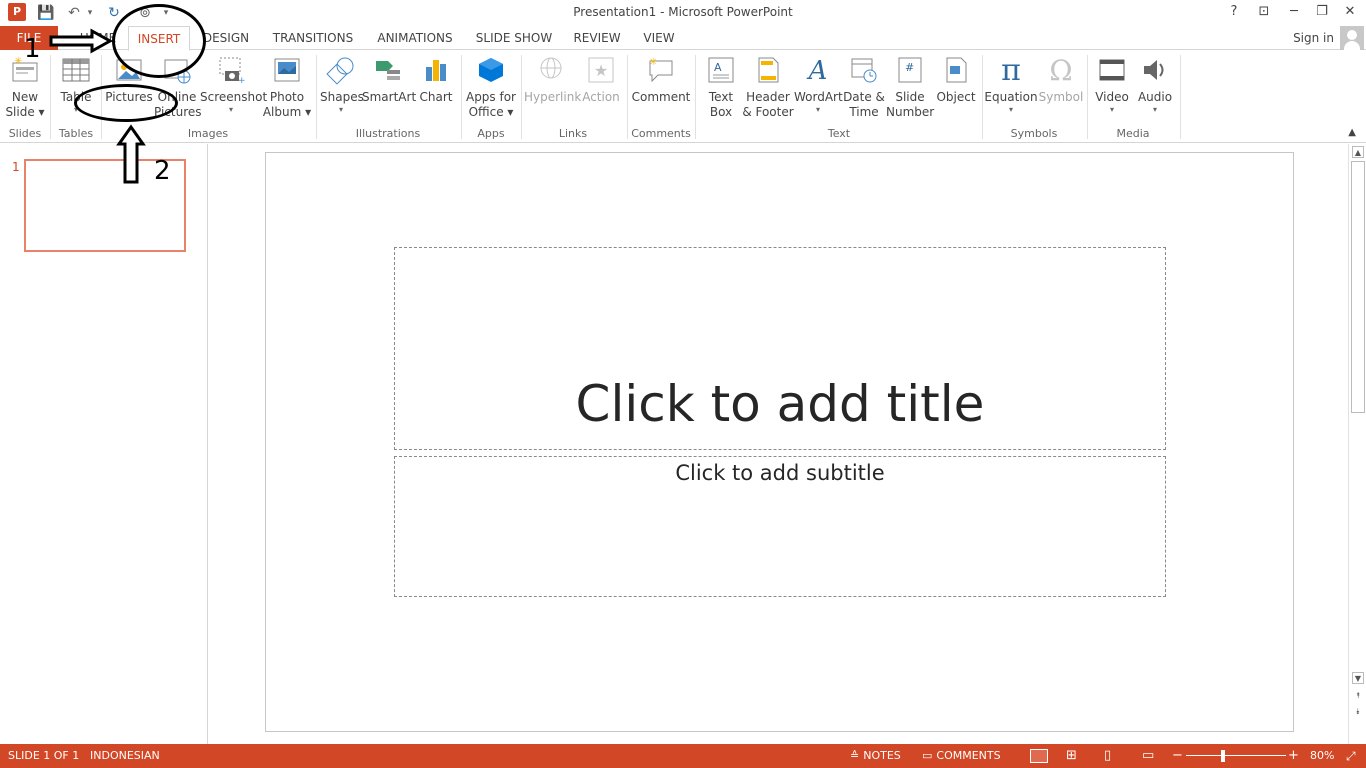  Describe the element at coordinates (659, 38) in the screenshot. I see `tab-view: VIEW` at that location.